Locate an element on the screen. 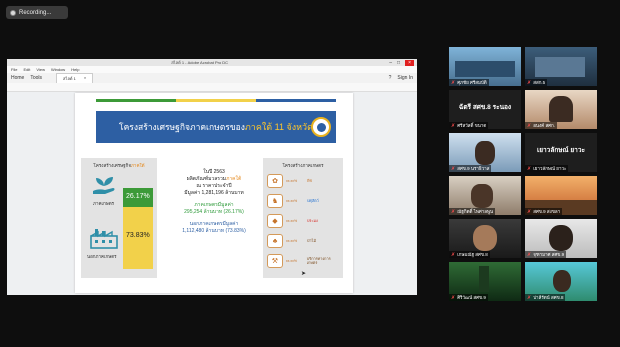 This screenshot has width=620, height=347. participant-name-tag: ✗ เยาวลักษณ์ ยาวะ is located at coordinates (547, 168).